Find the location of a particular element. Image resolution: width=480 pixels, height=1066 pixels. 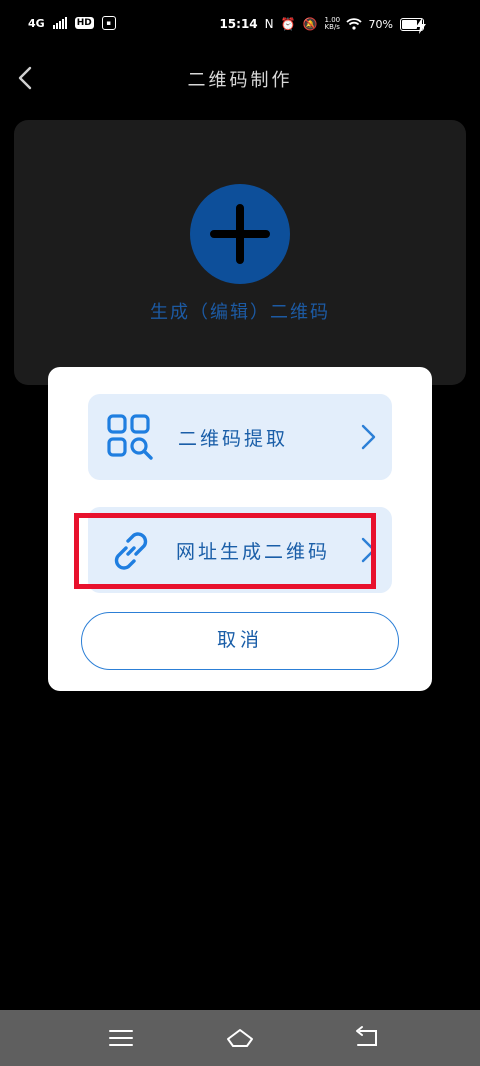

create-qr-label: 生成（编辑）二维码 is located at coordinates (240, 312).